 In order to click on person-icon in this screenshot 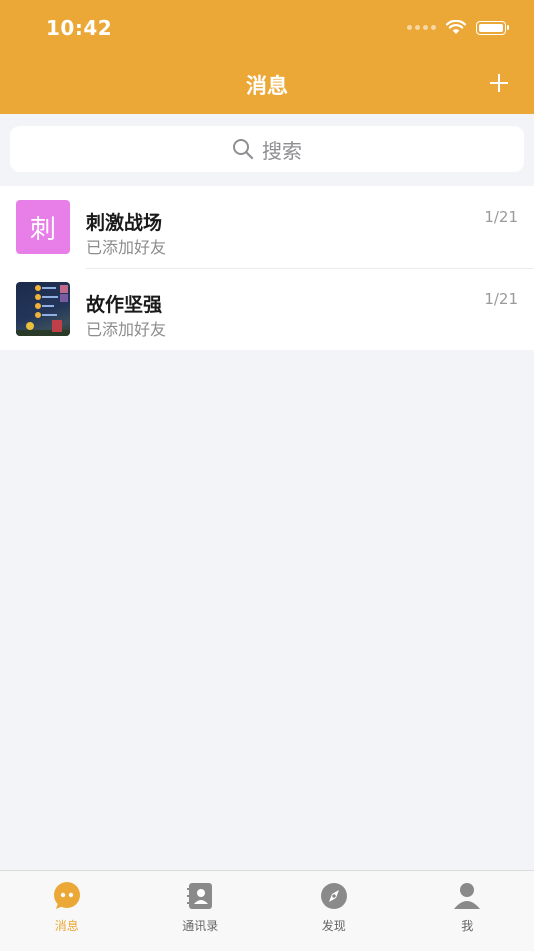, I will do `click(467, 896)`.